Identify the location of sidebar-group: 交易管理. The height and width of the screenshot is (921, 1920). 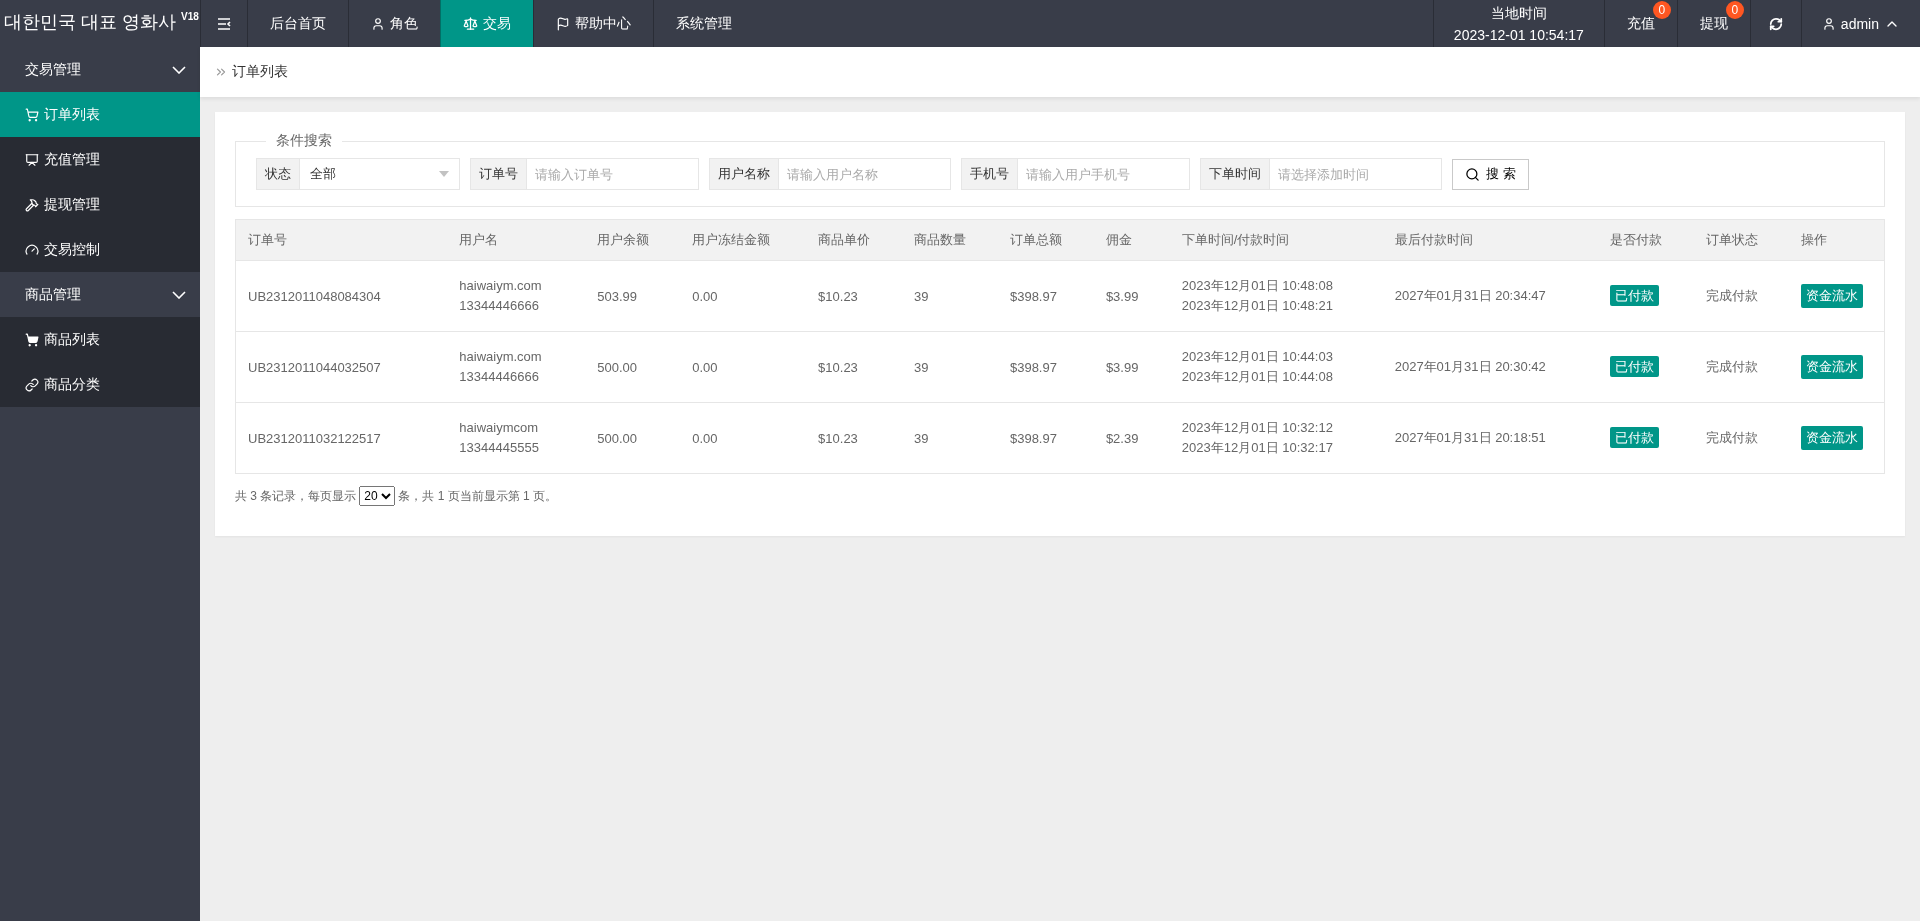
(100, 69).